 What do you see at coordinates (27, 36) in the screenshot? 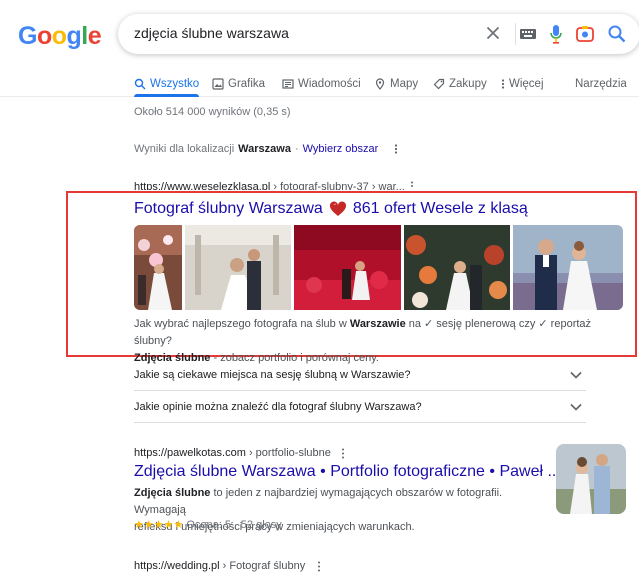
I see `logo-letter: G` at bounding box center [27, 36].